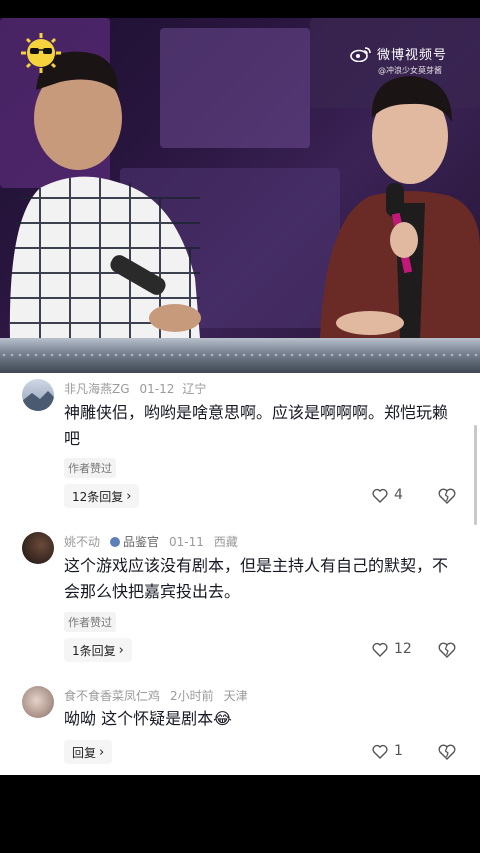  I want to click on comment-text: 这个游戏应该没有剧本，但是主持人有自己的默契，不会那么快把嘉宾投出去。, so click(256, 578).